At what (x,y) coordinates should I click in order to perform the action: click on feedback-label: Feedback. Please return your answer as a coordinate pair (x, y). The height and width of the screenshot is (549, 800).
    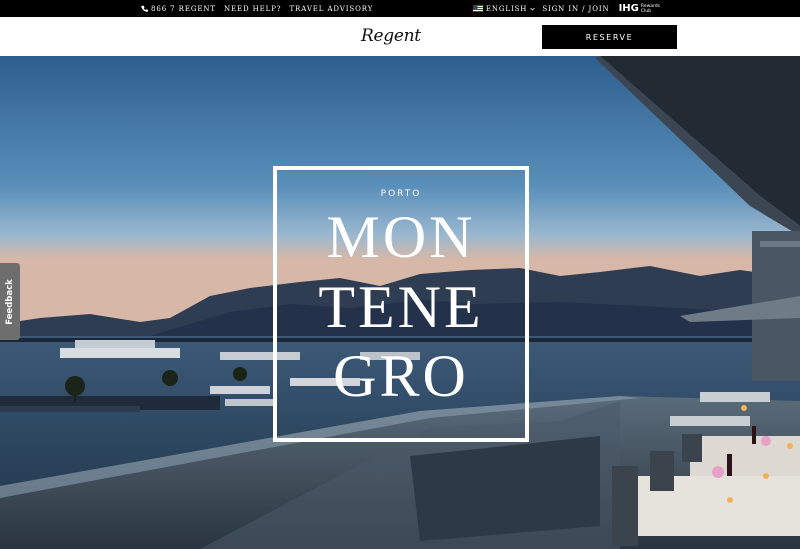
    Looking at the image, I should click on (10, 302).